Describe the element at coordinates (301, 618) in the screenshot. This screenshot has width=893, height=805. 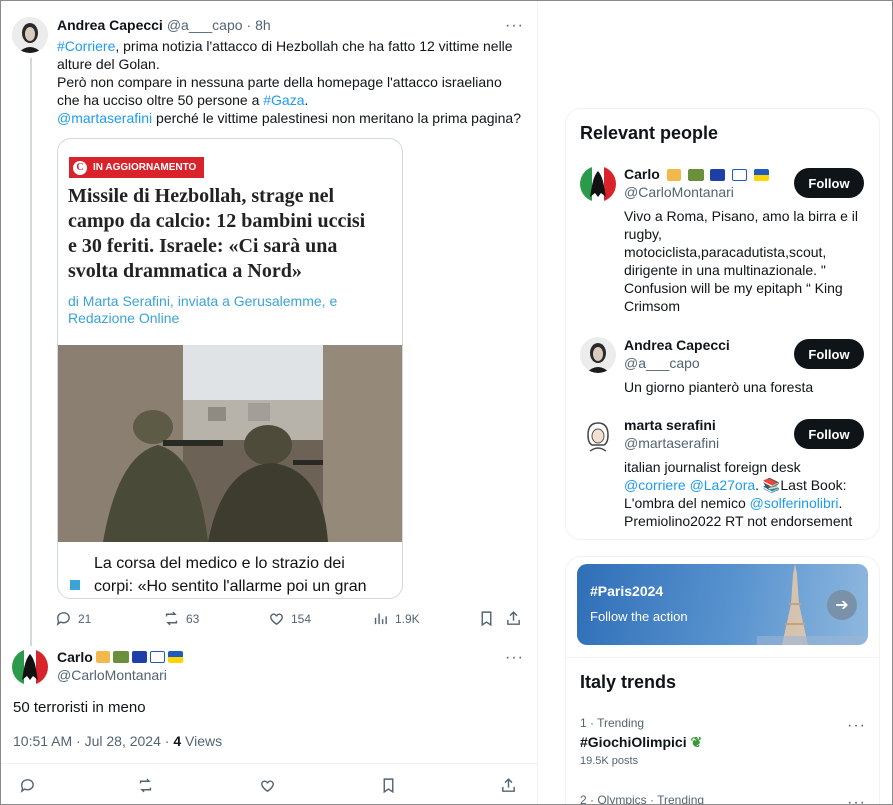
I see `like-count: 154` at that location.